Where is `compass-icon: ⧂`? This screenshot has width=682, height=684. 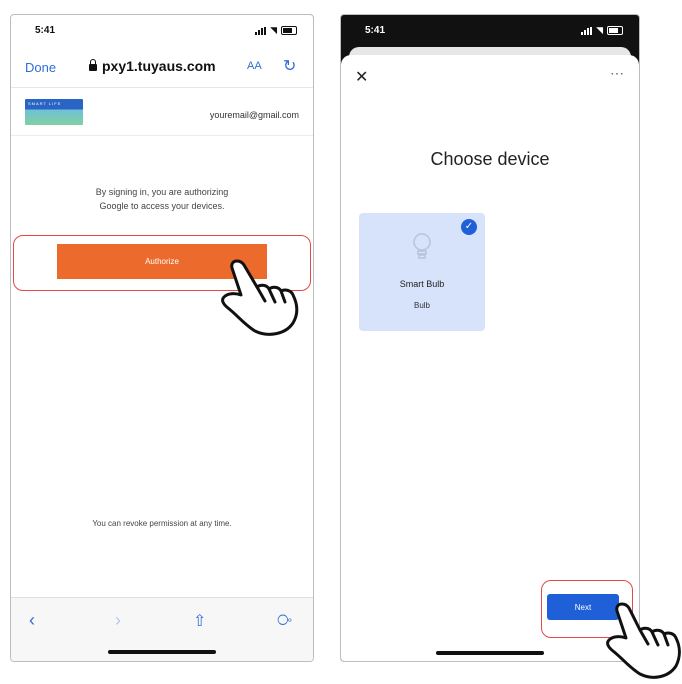 compass-icon: ⧂ is located at coordinates (284, 620).